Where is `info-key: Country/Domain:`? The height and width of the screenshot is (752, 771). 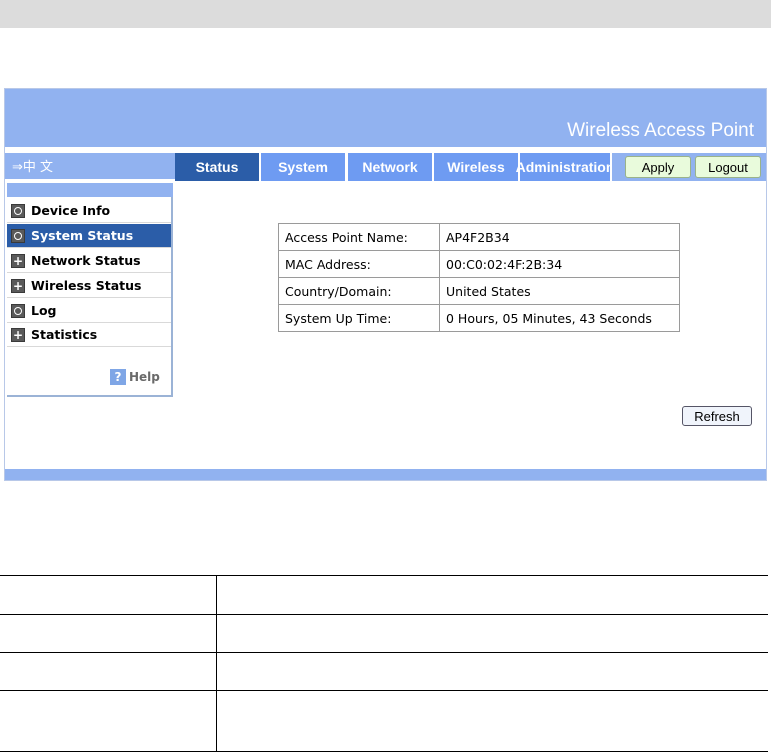
info-key: Country/Domain: is located at coordinates (359, 291).